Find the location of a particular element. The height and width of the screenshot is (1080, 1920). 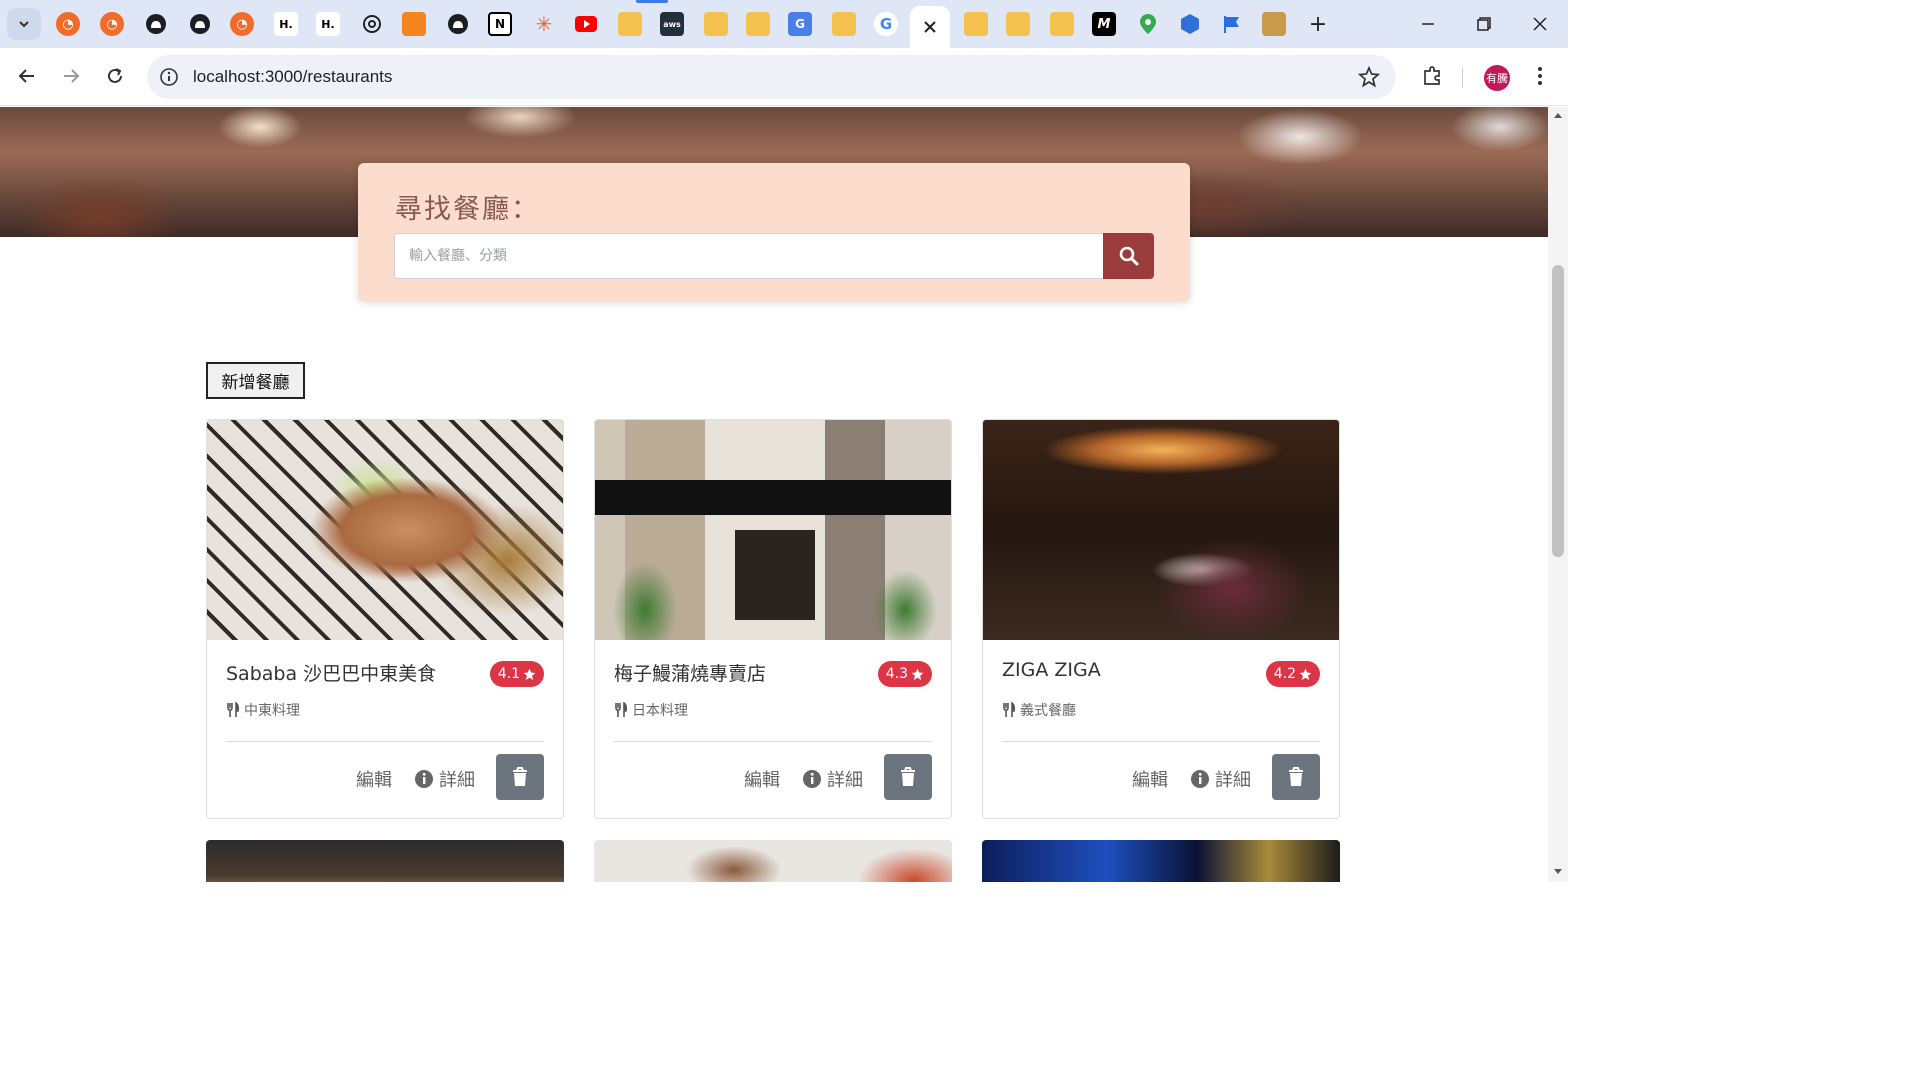

youtube-icon is located at coordinates (586, 24).